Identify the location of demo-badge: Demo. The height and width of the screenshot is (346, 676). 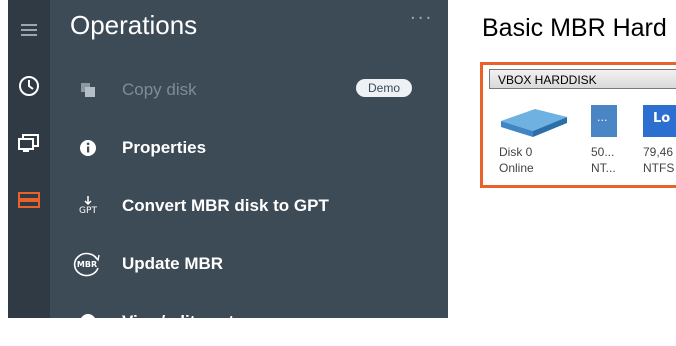
(384, 88).